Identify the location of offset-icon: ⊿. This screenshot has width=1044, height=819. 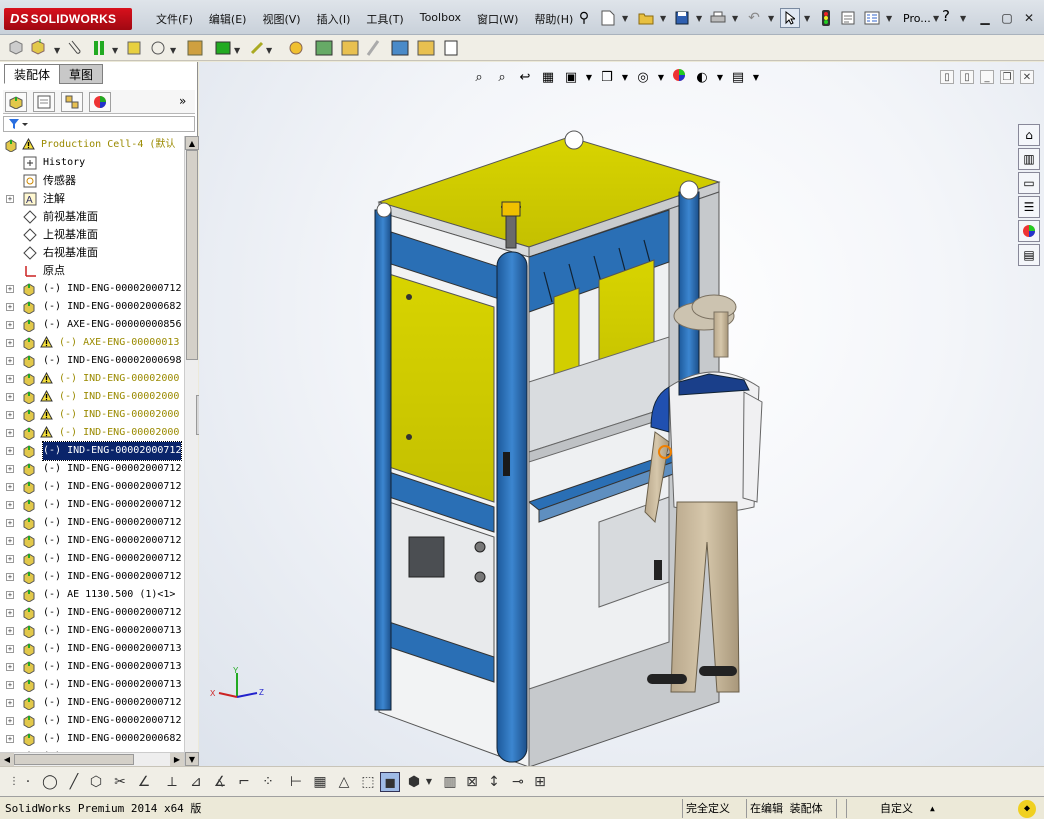
(196, 782).